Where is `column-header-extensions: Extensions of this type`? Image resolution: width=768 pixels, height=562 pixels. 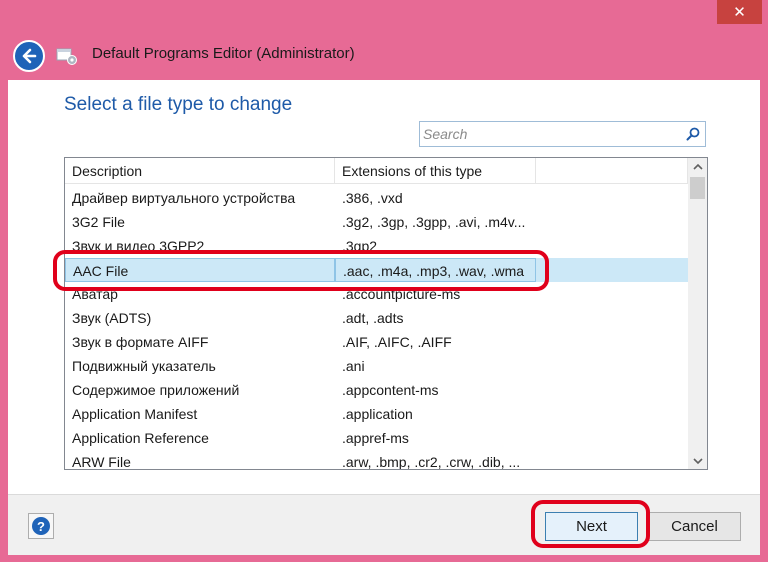 column-header-extensions: Extensions of this type is located at coordinates (435, 171).